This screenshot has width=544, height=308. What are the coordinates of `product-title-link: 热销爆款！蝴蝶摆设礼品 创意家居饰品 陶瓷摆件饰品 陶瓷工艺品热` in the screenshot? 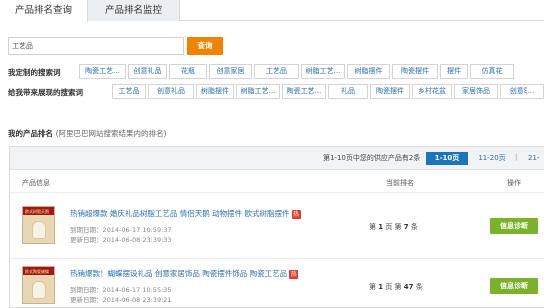 It's located at (184, 273).